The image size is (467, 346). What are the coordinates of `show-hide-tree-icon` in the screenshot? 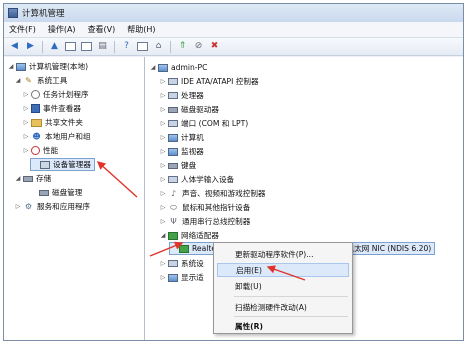 It's located at (70, 46).